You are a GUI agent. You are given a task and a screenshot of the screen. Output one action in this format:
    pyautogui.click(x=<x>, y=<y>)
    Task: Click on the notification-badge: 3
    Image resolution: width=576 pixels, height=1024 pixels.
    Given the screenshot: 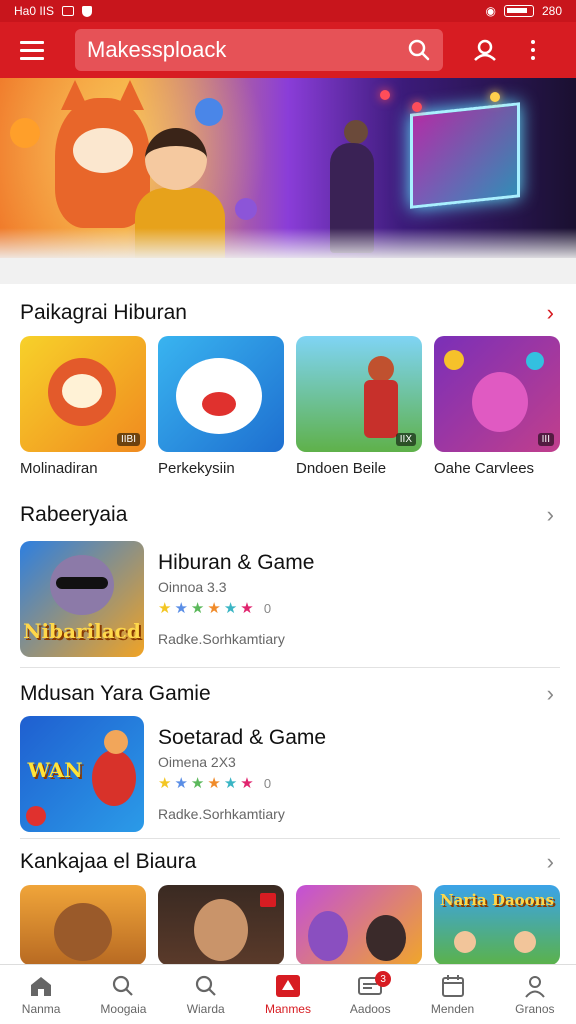 What is the action you would take?
    pyautogui.click(x=383, y=979)
    